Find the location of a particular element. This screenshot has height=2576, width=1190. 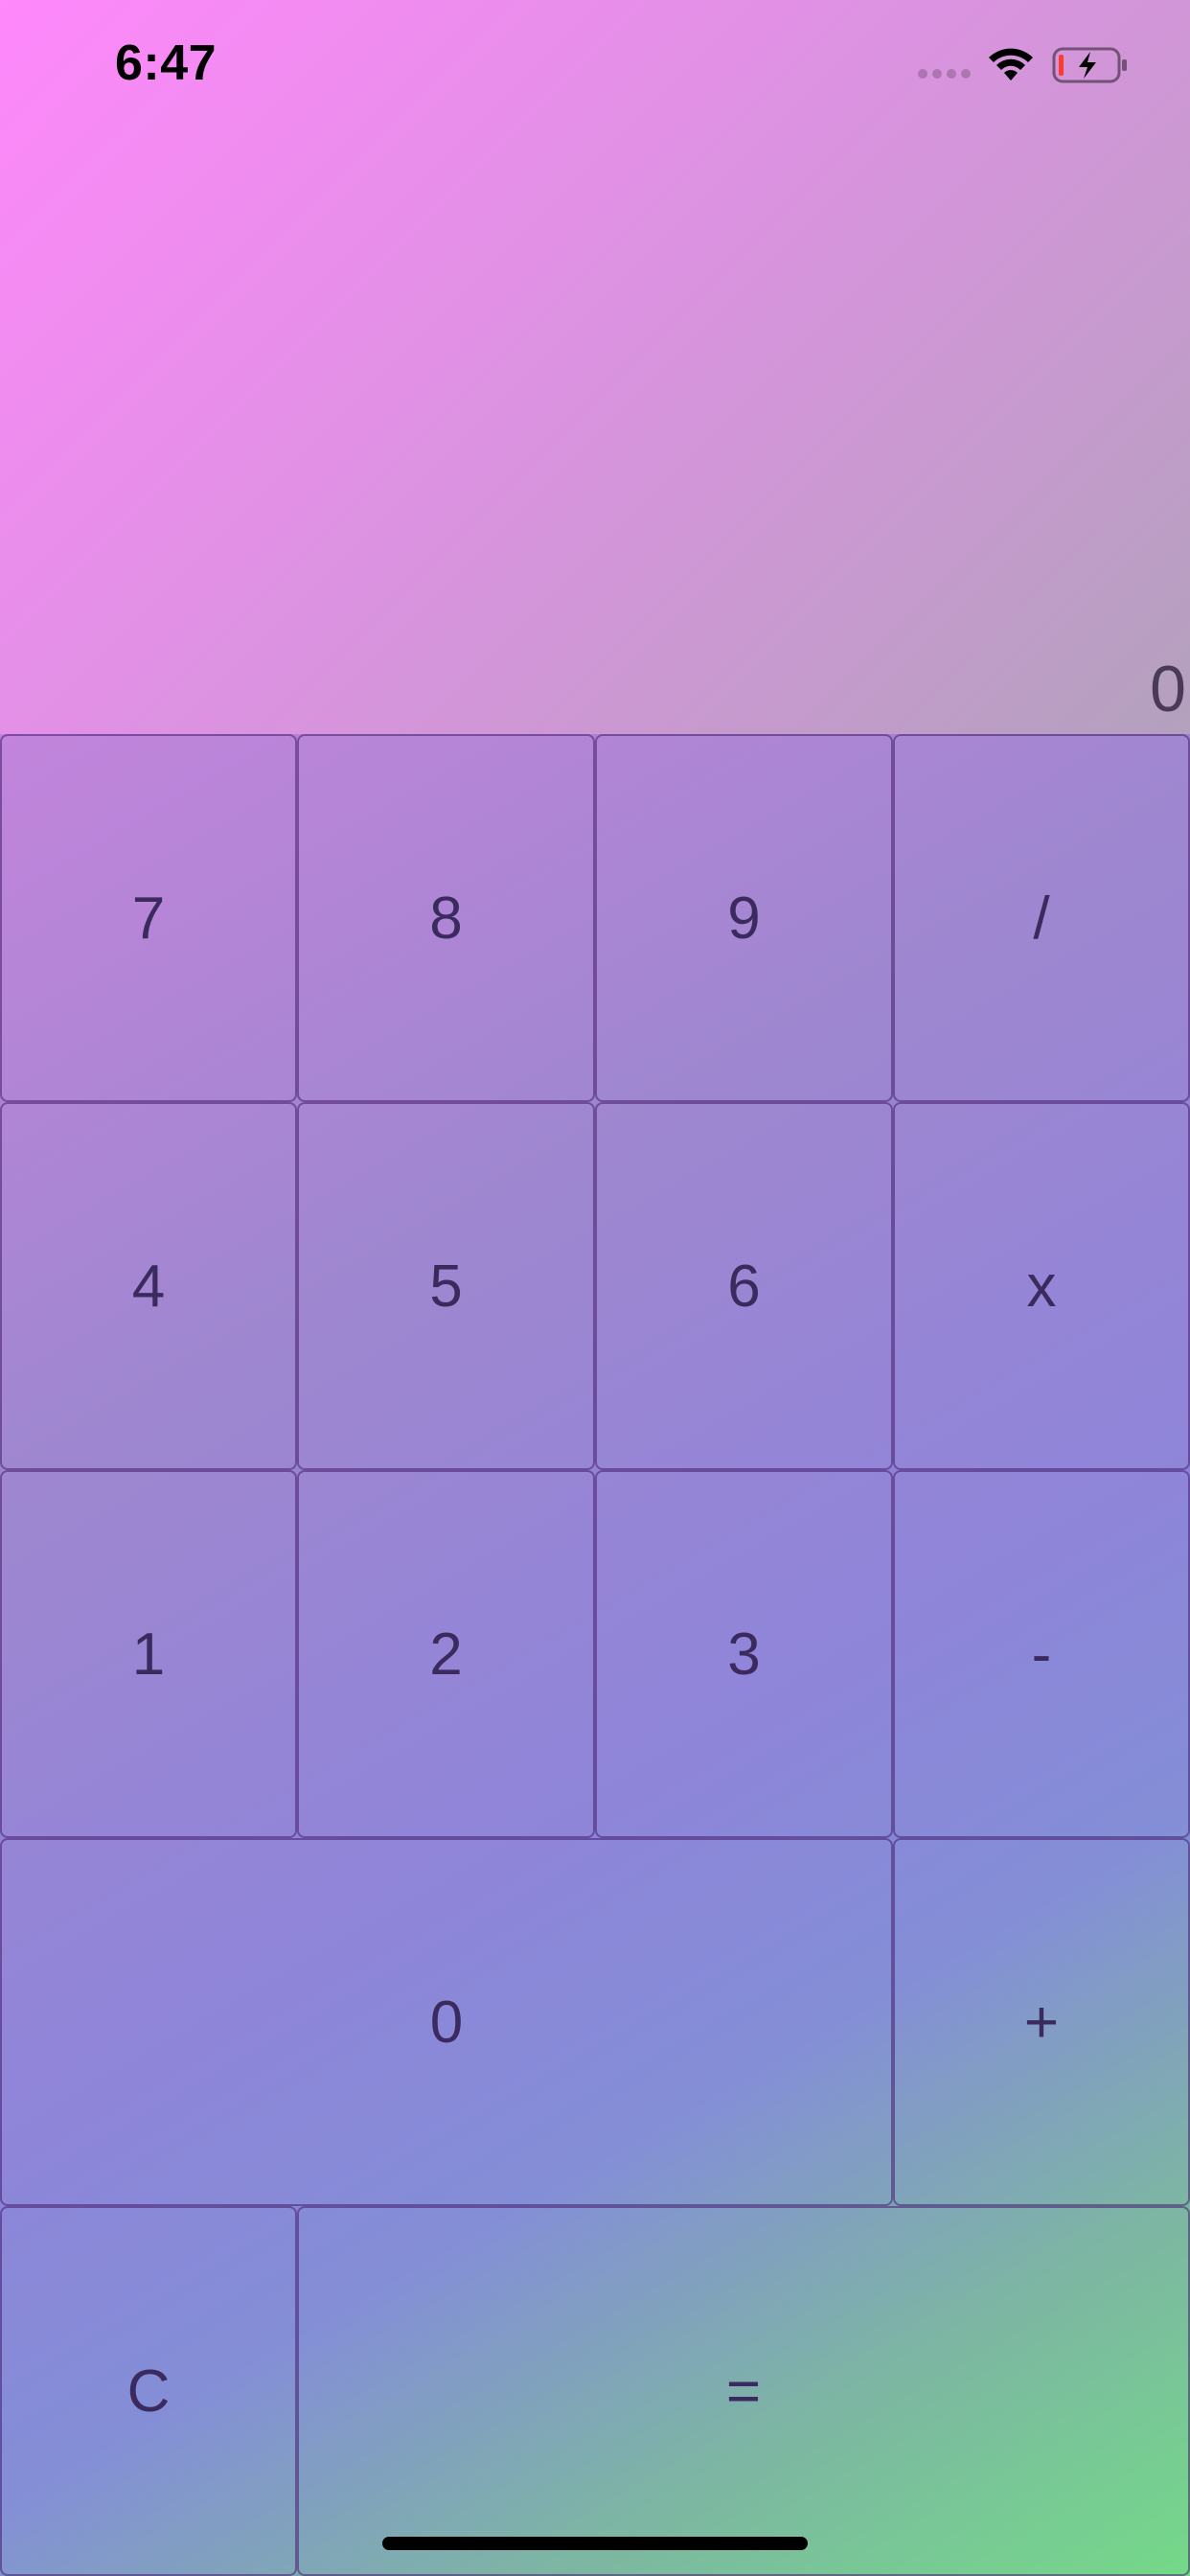

key-2-label: 2 is located at coordinates (446, 1654).